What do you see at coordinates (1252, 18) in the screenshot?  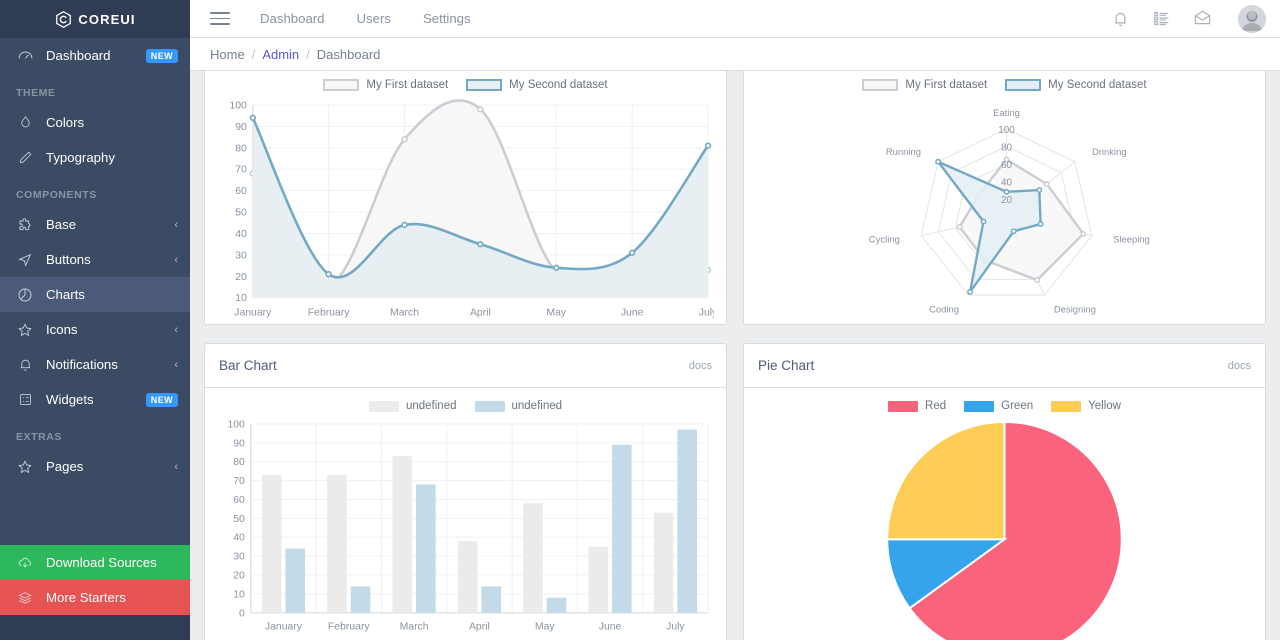 I see `avatar` at bounding box center [1252, 18].